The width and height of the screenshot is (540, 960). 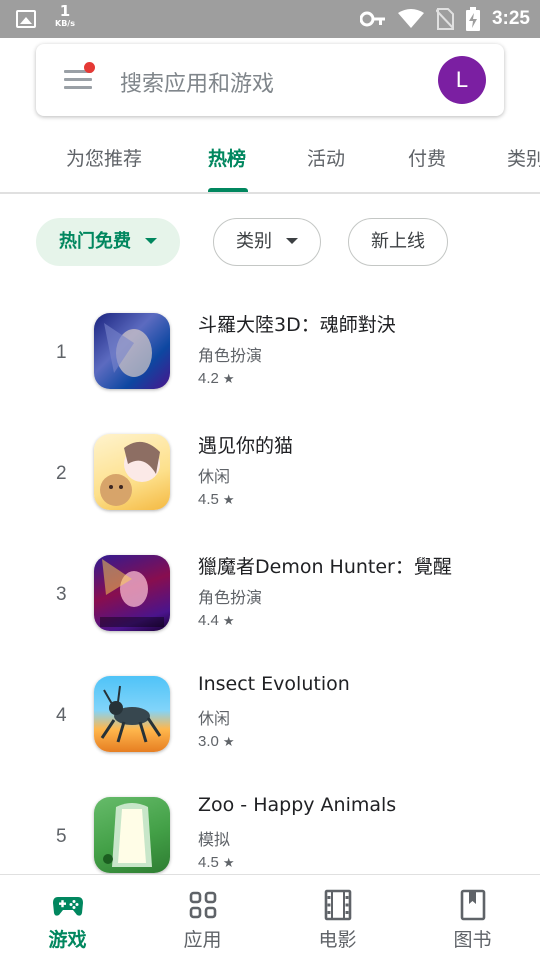 What do you see at coordinates (410, 18) in the screenshot?
I see `wifi-icon` at bounding box center [410, 18].